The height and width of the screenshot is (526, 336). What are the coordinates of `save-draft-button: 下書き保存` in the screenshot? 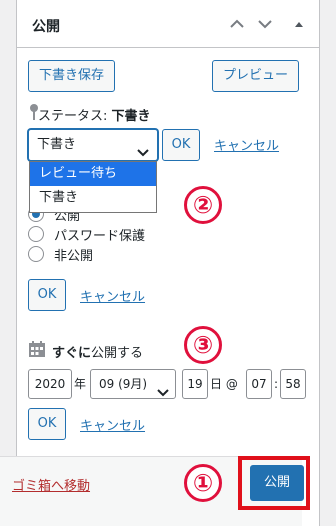 It's located at (72, 76).